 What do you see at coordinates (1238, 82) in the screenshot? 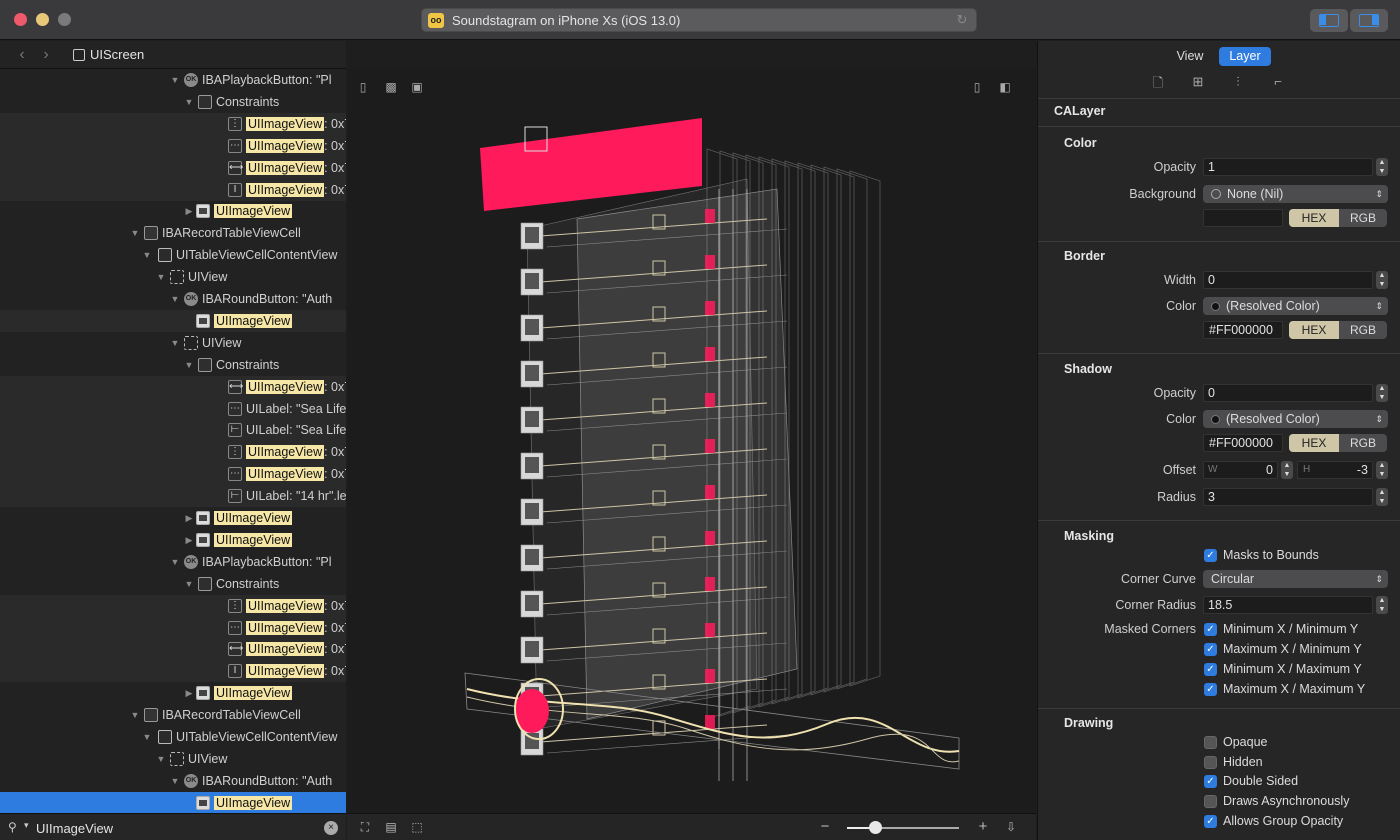
I see `attributes-inspector-icon: ⫶` at bounding box center [1238, 82].